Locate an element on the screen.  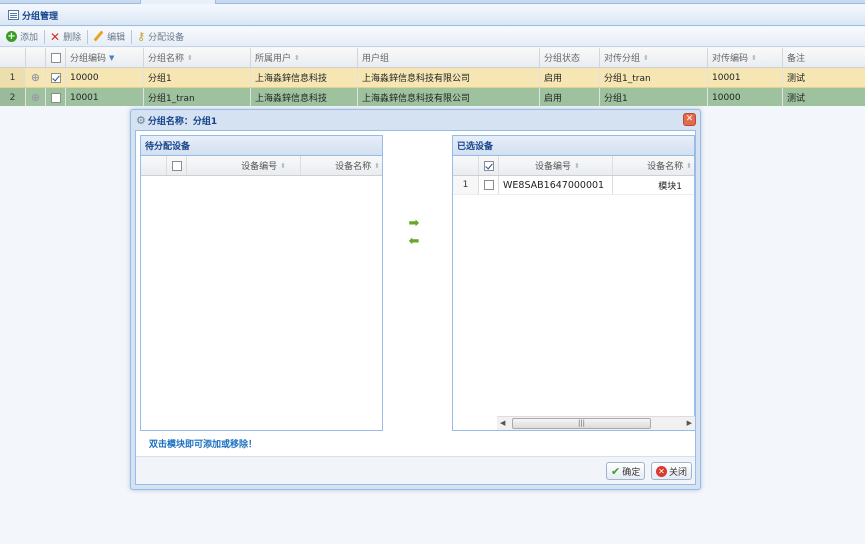
edit-button: 编辑 is located at coordinates (109, 36).